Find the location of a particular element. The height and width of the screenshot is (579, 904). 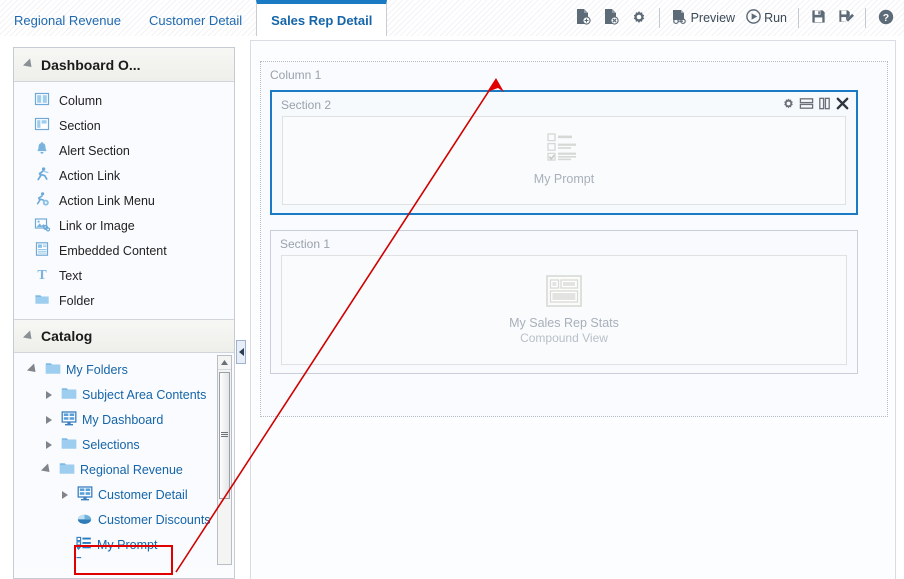

object-item-embedded-content: Embedded Content is located at coordinates (124, 250).